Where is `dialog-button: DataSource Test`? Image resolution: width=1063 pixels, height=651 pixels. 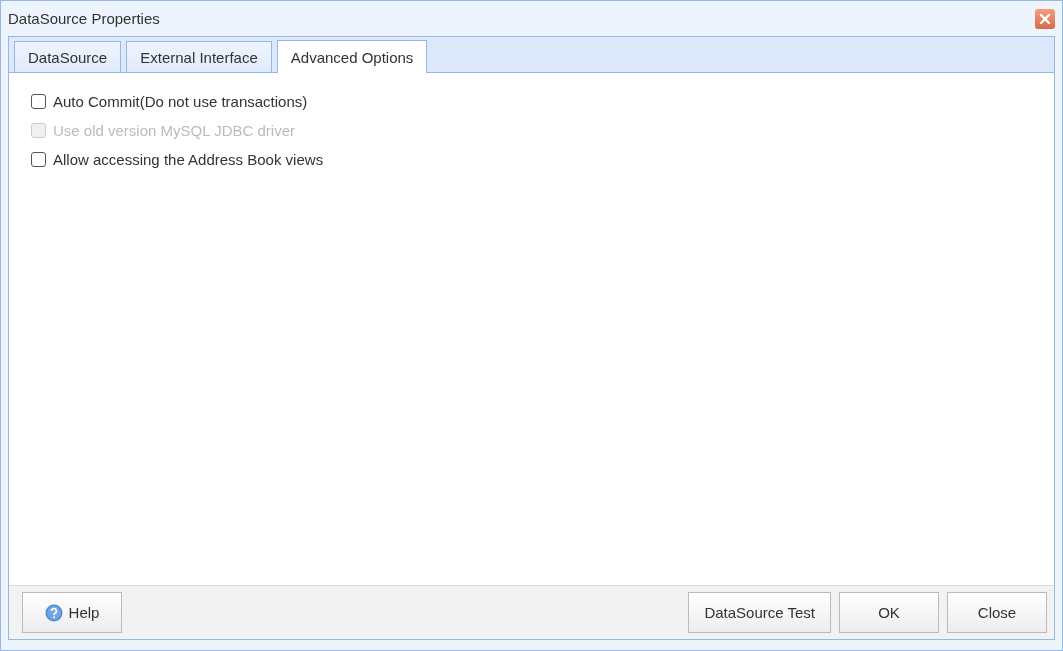 dialog-button: DataSource Test is located at coordinates (759, 612).